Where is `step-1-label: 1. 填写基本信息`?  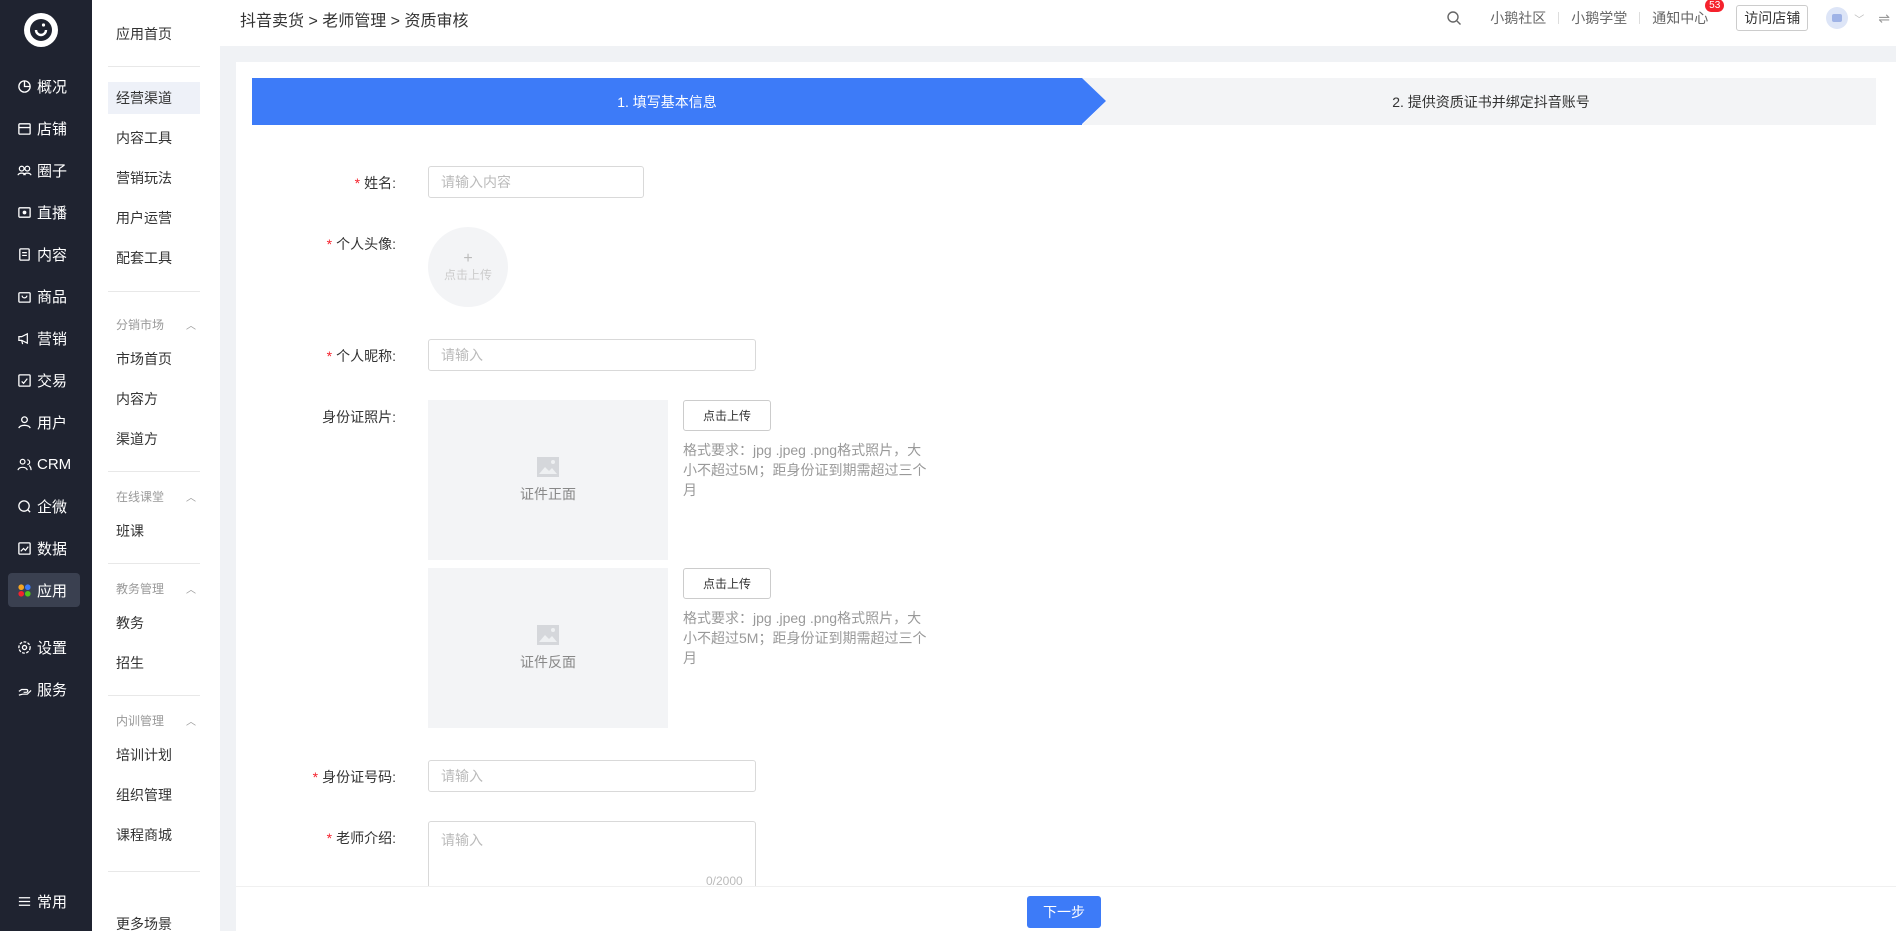
step-1-label: 1. 填写基本信息 is located at coordinates (667, 101).